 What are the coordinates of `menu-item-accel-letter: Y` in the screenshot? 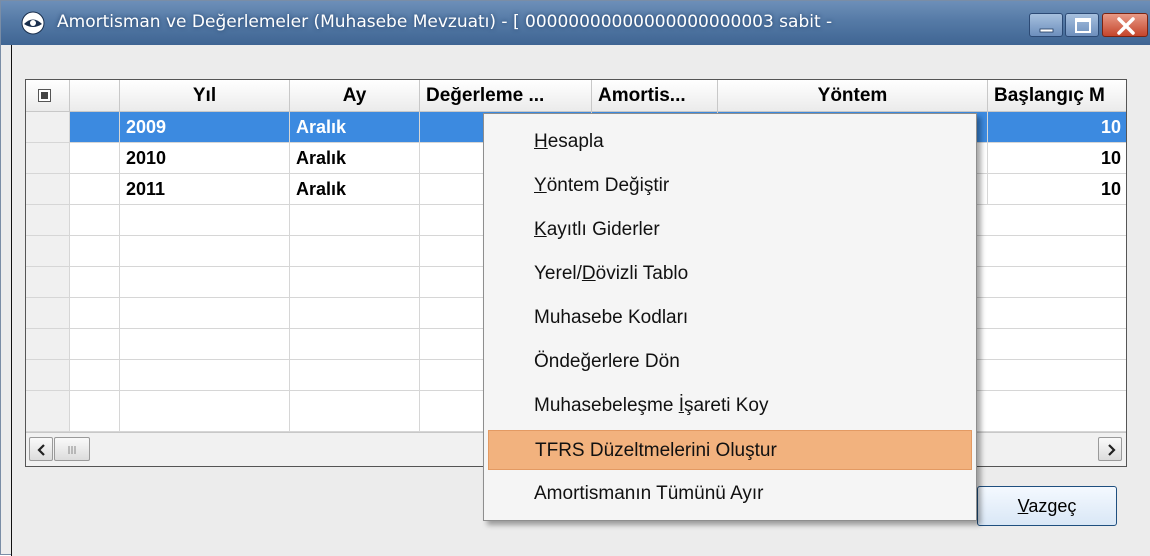 It's located at (540, 185).